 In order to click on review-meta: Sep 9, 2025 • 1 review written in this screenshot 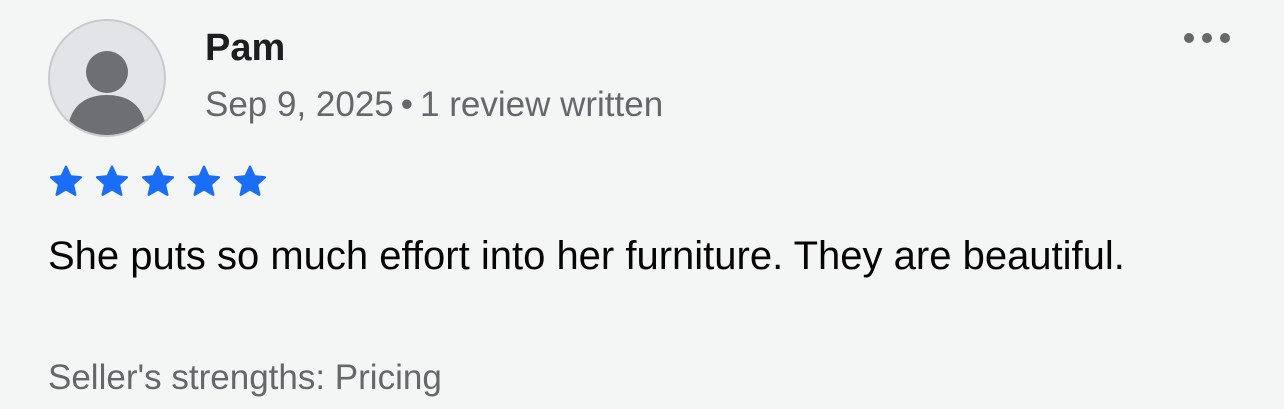, I will do `click(434, 105)`.